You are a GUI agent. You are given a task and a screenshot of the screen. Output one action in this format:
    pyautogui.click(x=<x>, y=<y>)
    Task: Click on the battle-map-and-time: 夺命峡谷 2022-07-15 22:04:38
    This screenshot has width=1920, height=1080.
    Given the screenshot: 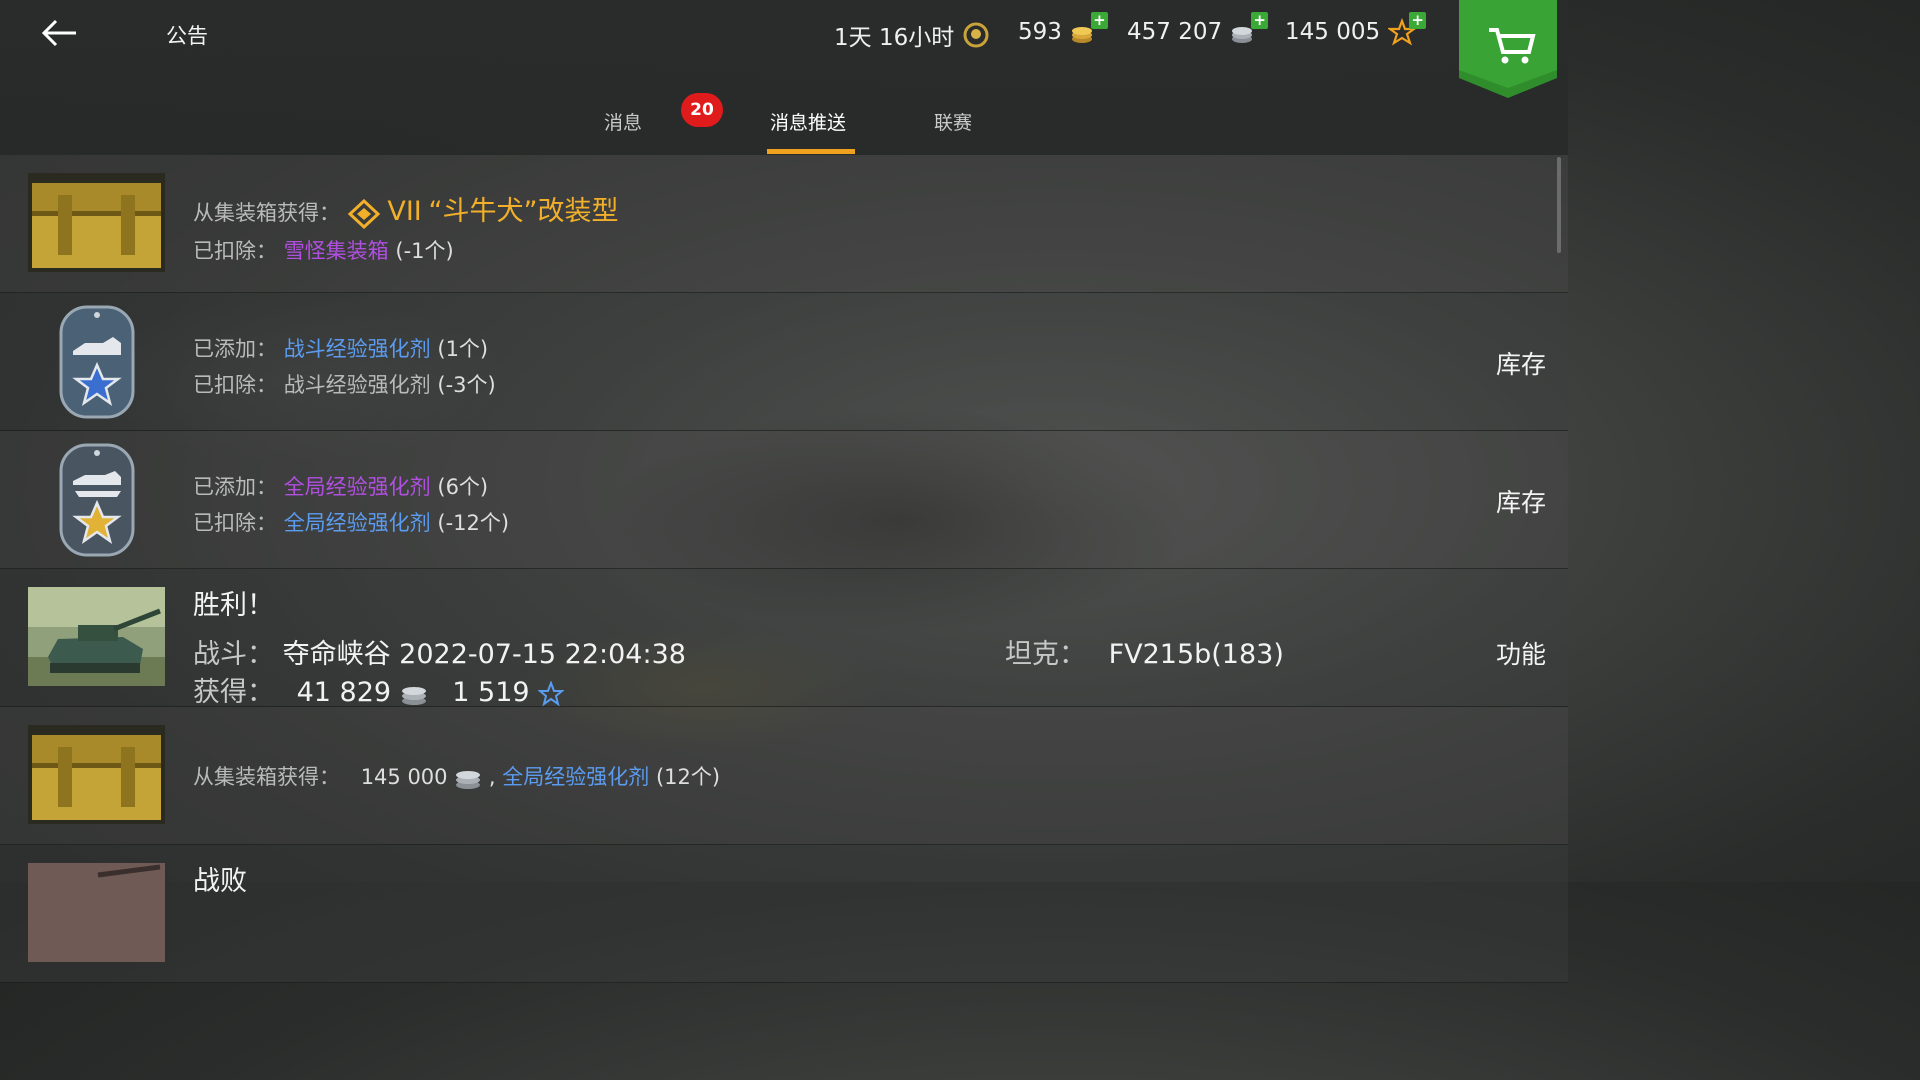 What is the action you would take?
    pyautogui.click(x=484, y=654)
    